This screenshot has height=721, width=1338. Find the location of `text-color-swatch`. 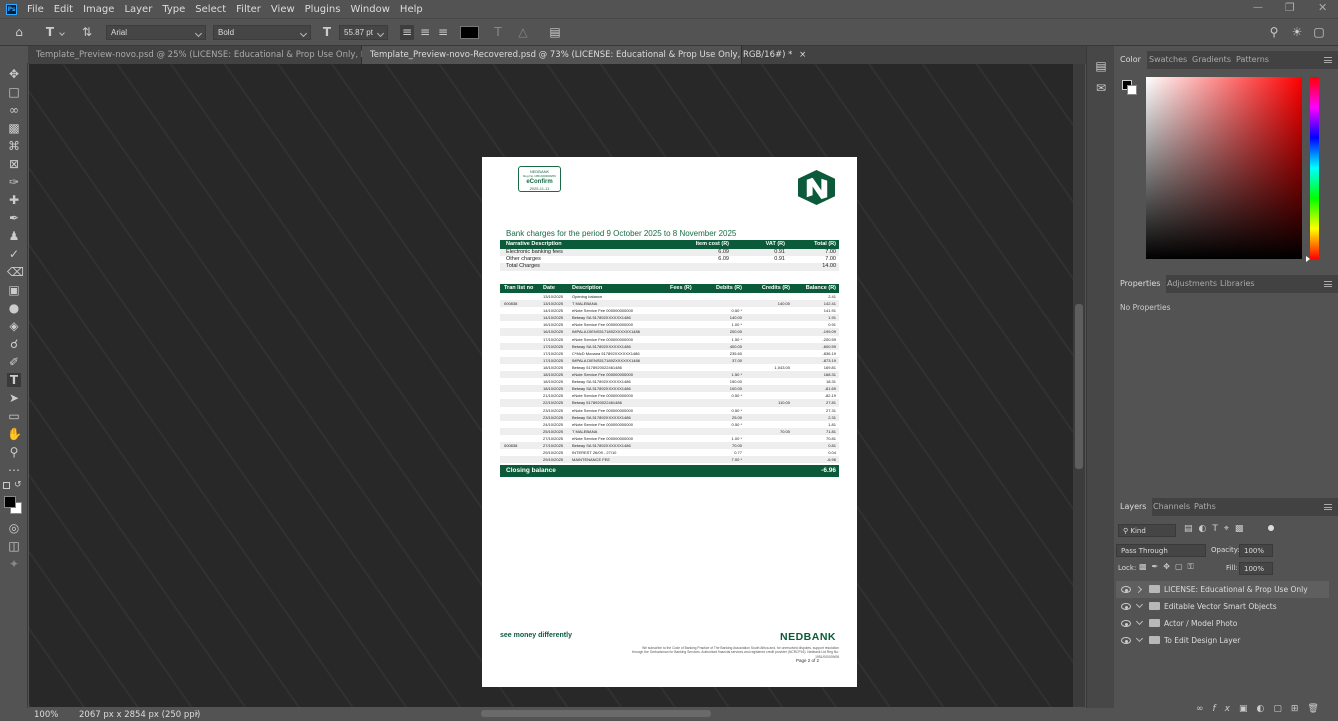

text-color-swatch is located at coordinates (469, 32).